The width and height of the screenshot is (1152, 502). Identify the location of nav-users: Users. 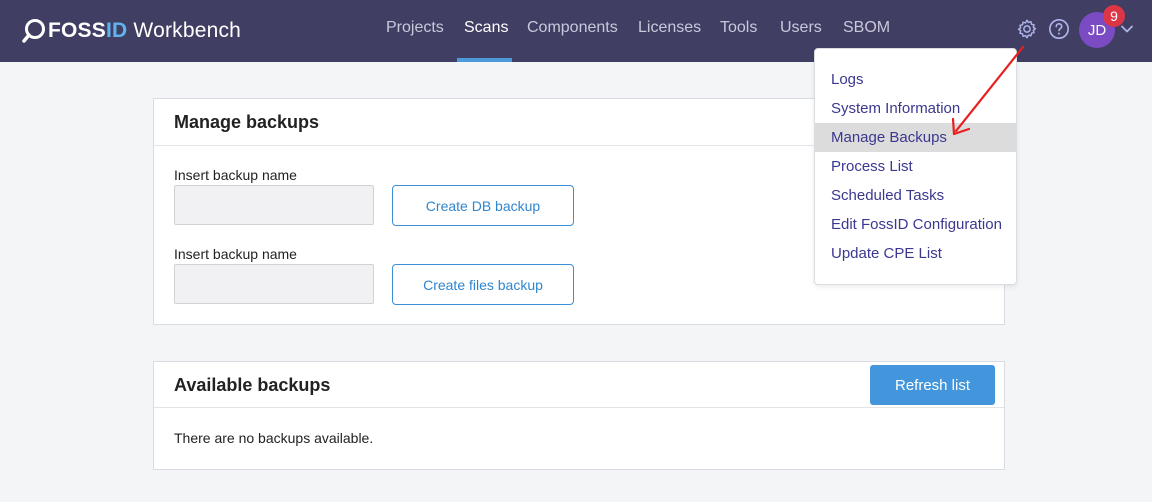
(801, 28).